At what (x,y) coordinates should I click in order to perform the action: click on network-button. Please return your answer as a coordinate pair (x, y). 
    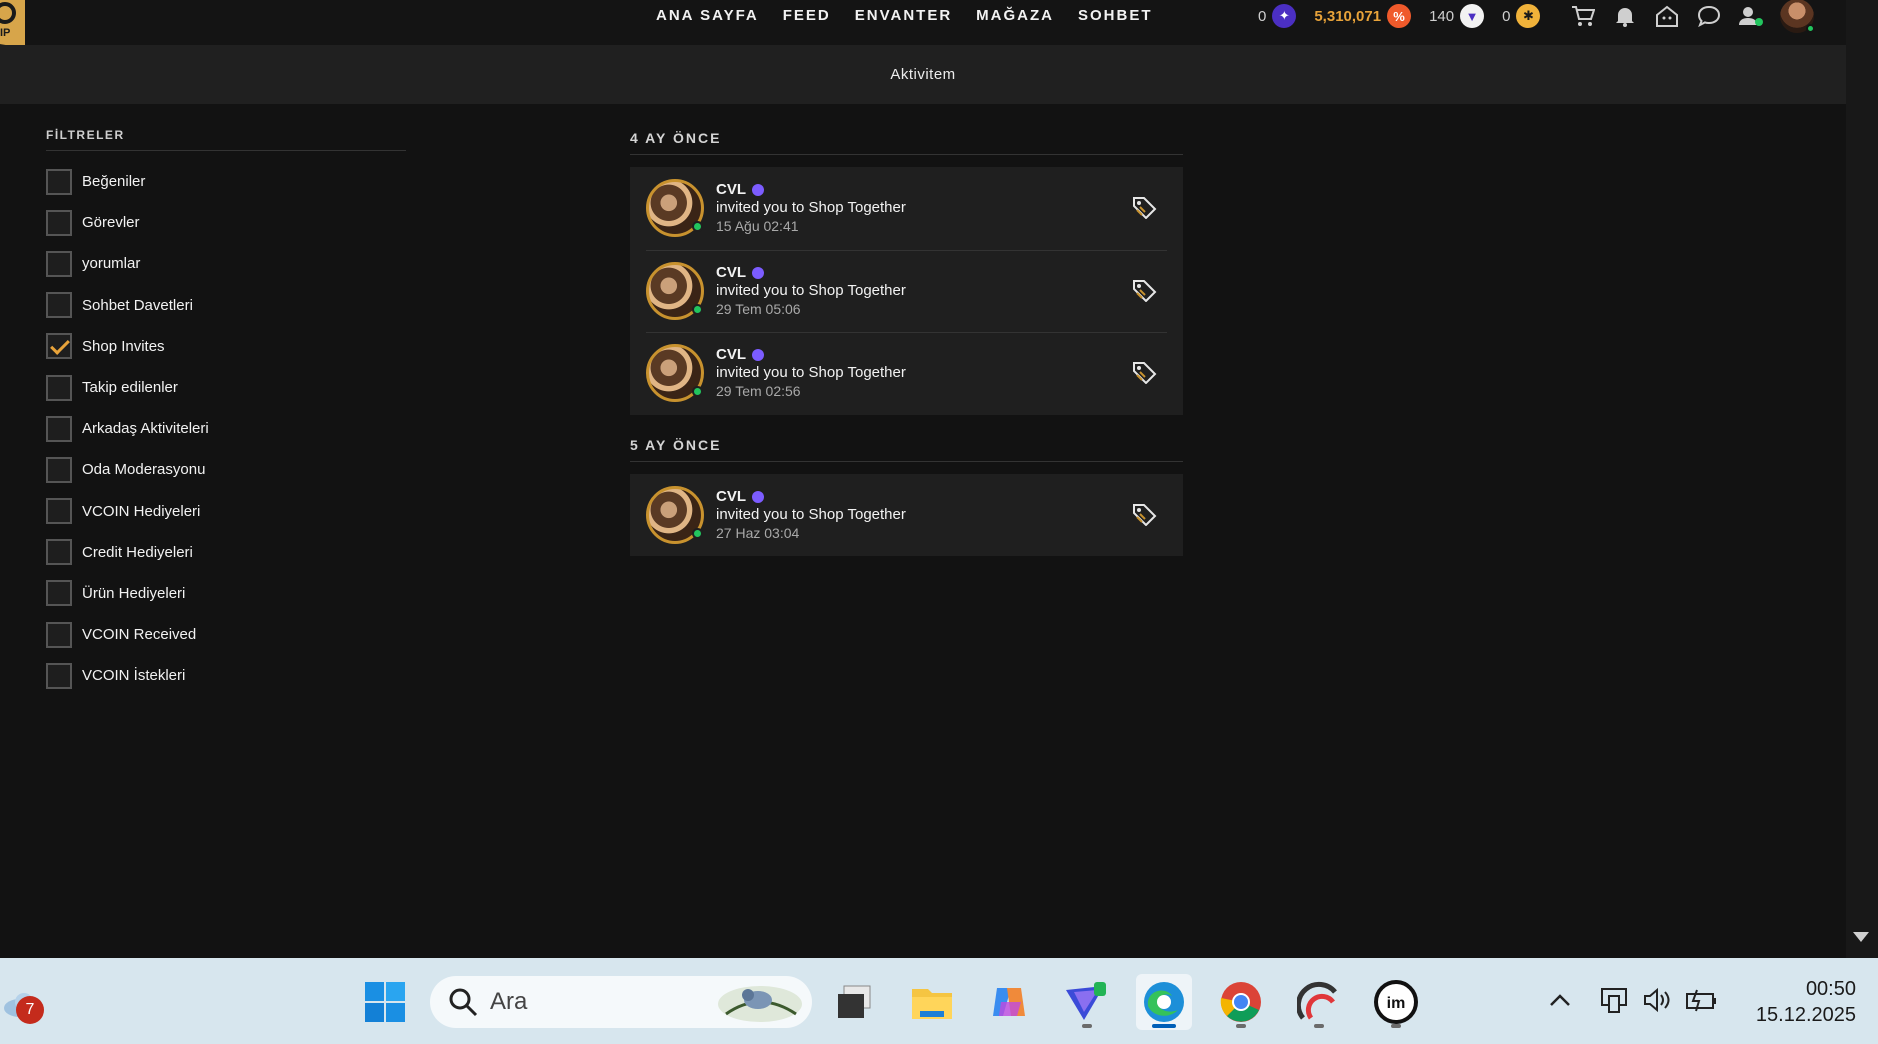
    Looking at the image, I should click on (1614, 1000).